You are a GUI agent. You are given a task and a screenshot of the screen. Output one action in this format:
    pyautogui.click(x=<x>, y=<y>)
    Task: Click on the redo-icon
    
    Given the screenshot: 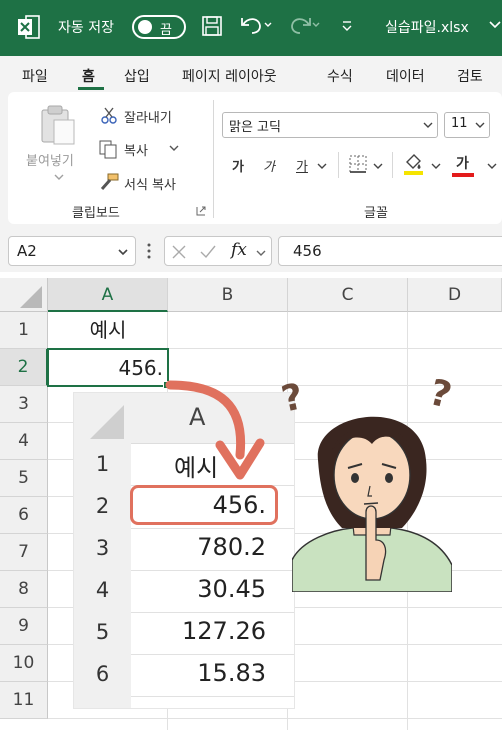 What is the action you would take?
    pyautogui.click(x=303, y=25)
    